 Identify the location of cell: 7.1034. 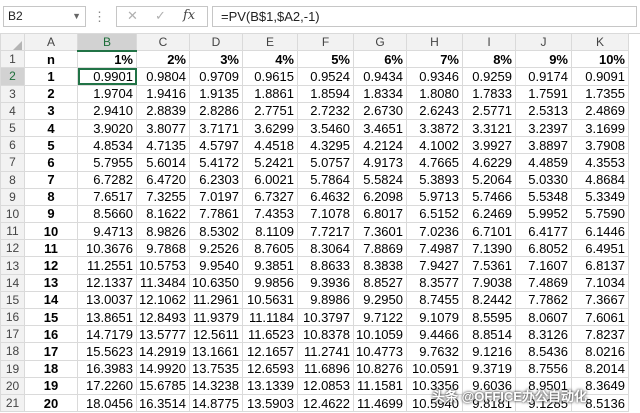
(600, 282).